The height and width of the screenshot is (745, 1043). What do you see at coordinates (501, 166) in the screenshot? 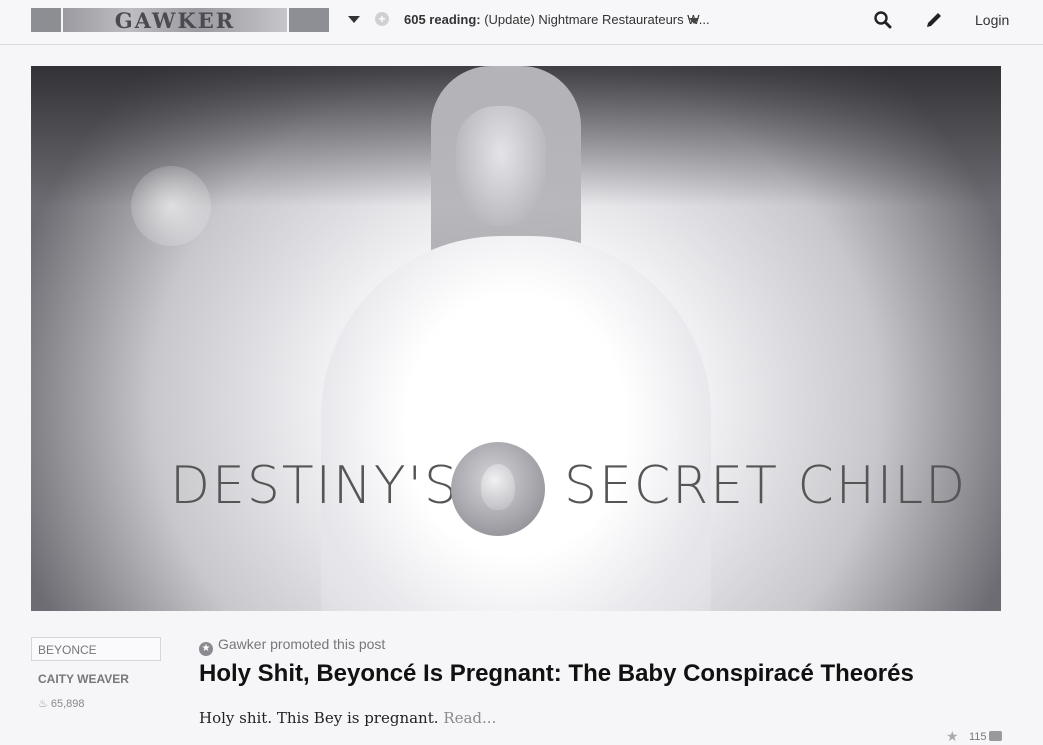
I see `hero-figure-face` at bounding box center [501, 166].